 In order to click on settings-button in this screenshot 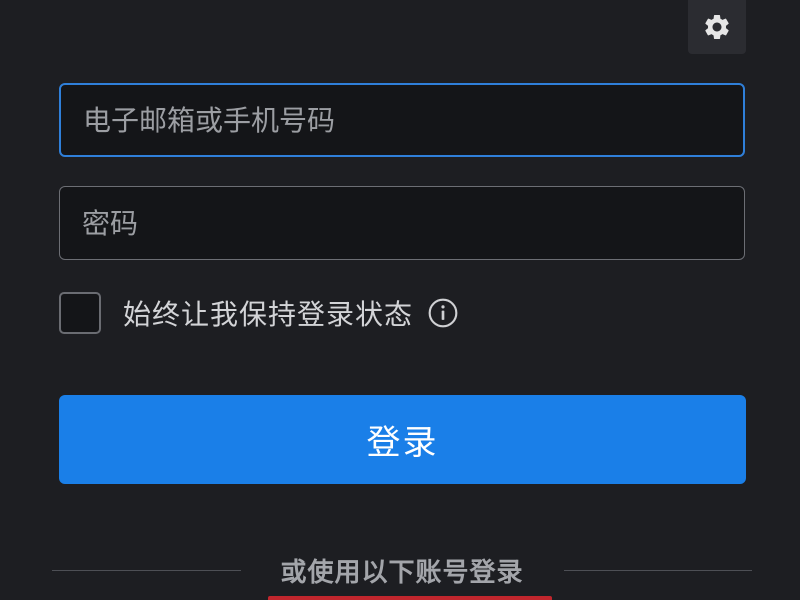, I will do `click(717, 27)`.